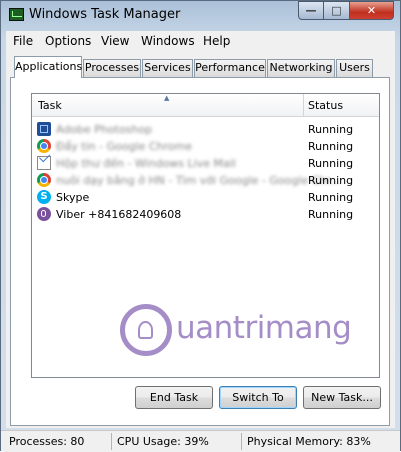 The width and height of the screenshot is (401, 452). I want to click on window-title: Windows Task Manager, so click(105, 14).